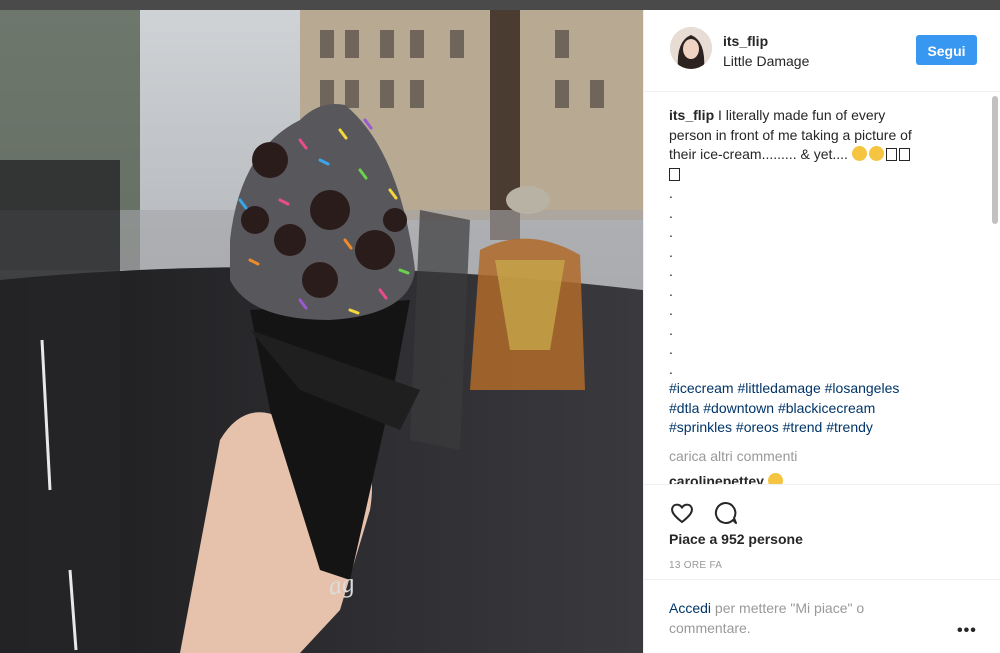  I want to click on browser-top-strip, so click(500, 5).